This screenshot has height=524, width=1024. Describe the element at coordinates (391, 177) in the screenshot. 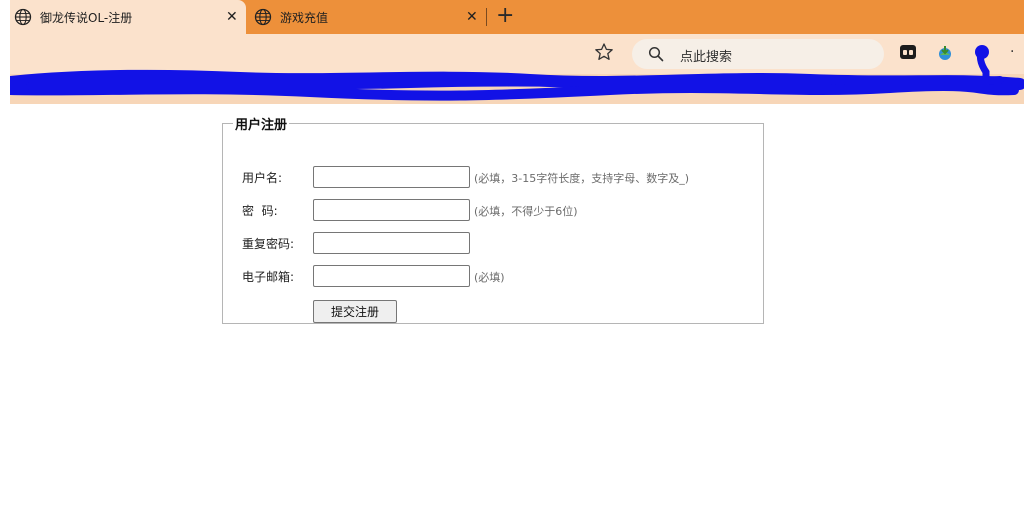

I see `username-input` at that location.